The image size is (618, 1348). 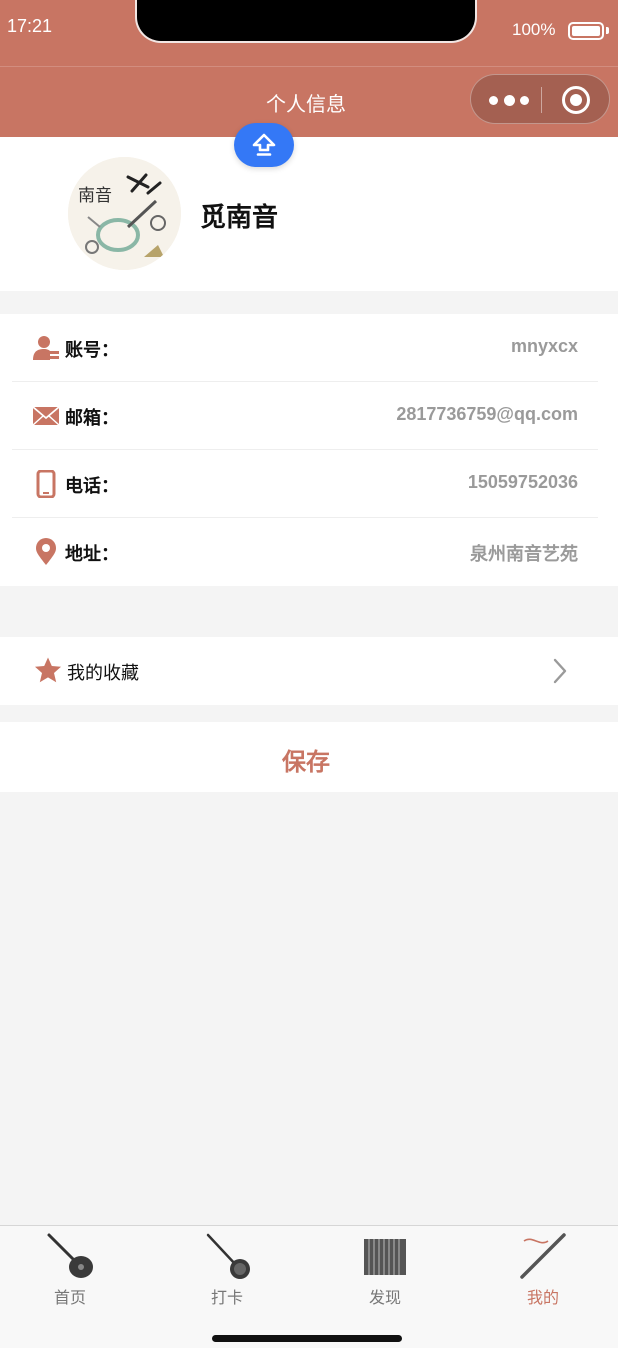 I want to click on info-row-phone: 电话： 15059752036, so click(x=305, y=484).